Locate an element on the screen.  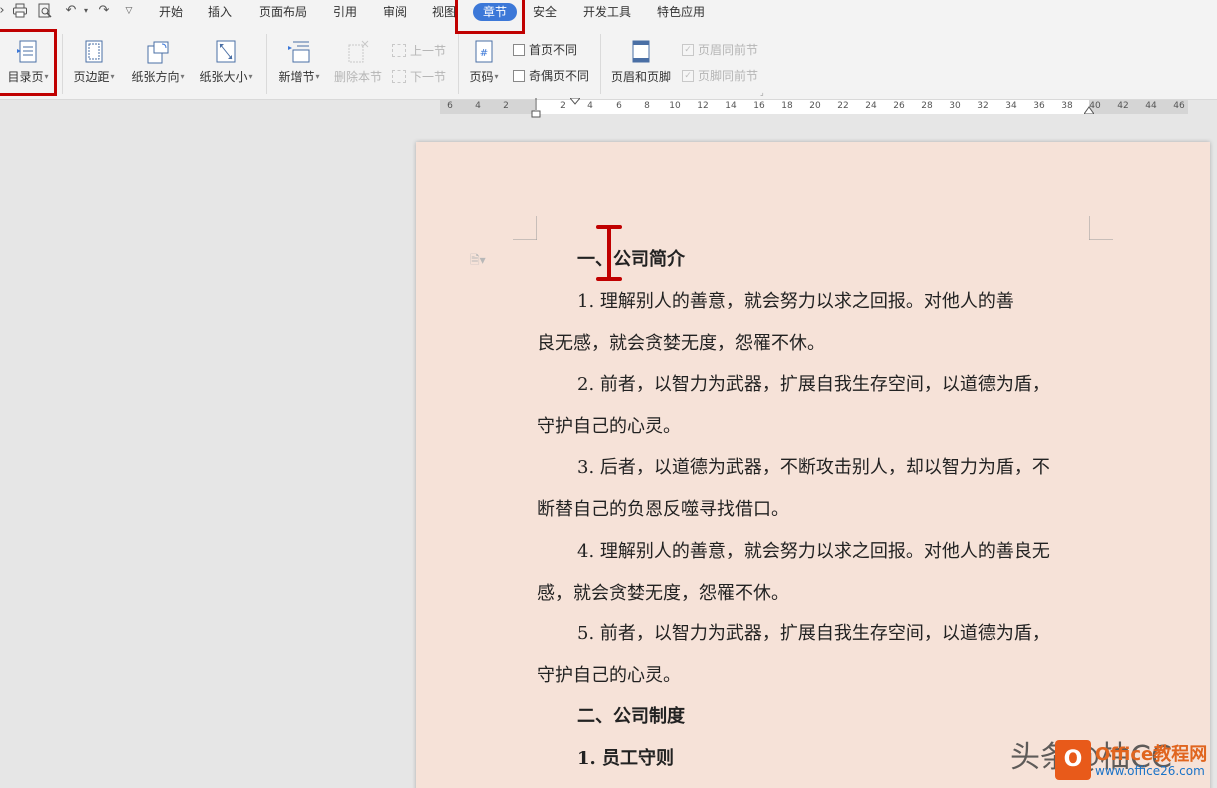
first-line-indent-marker is located at coordinates (575, 102).